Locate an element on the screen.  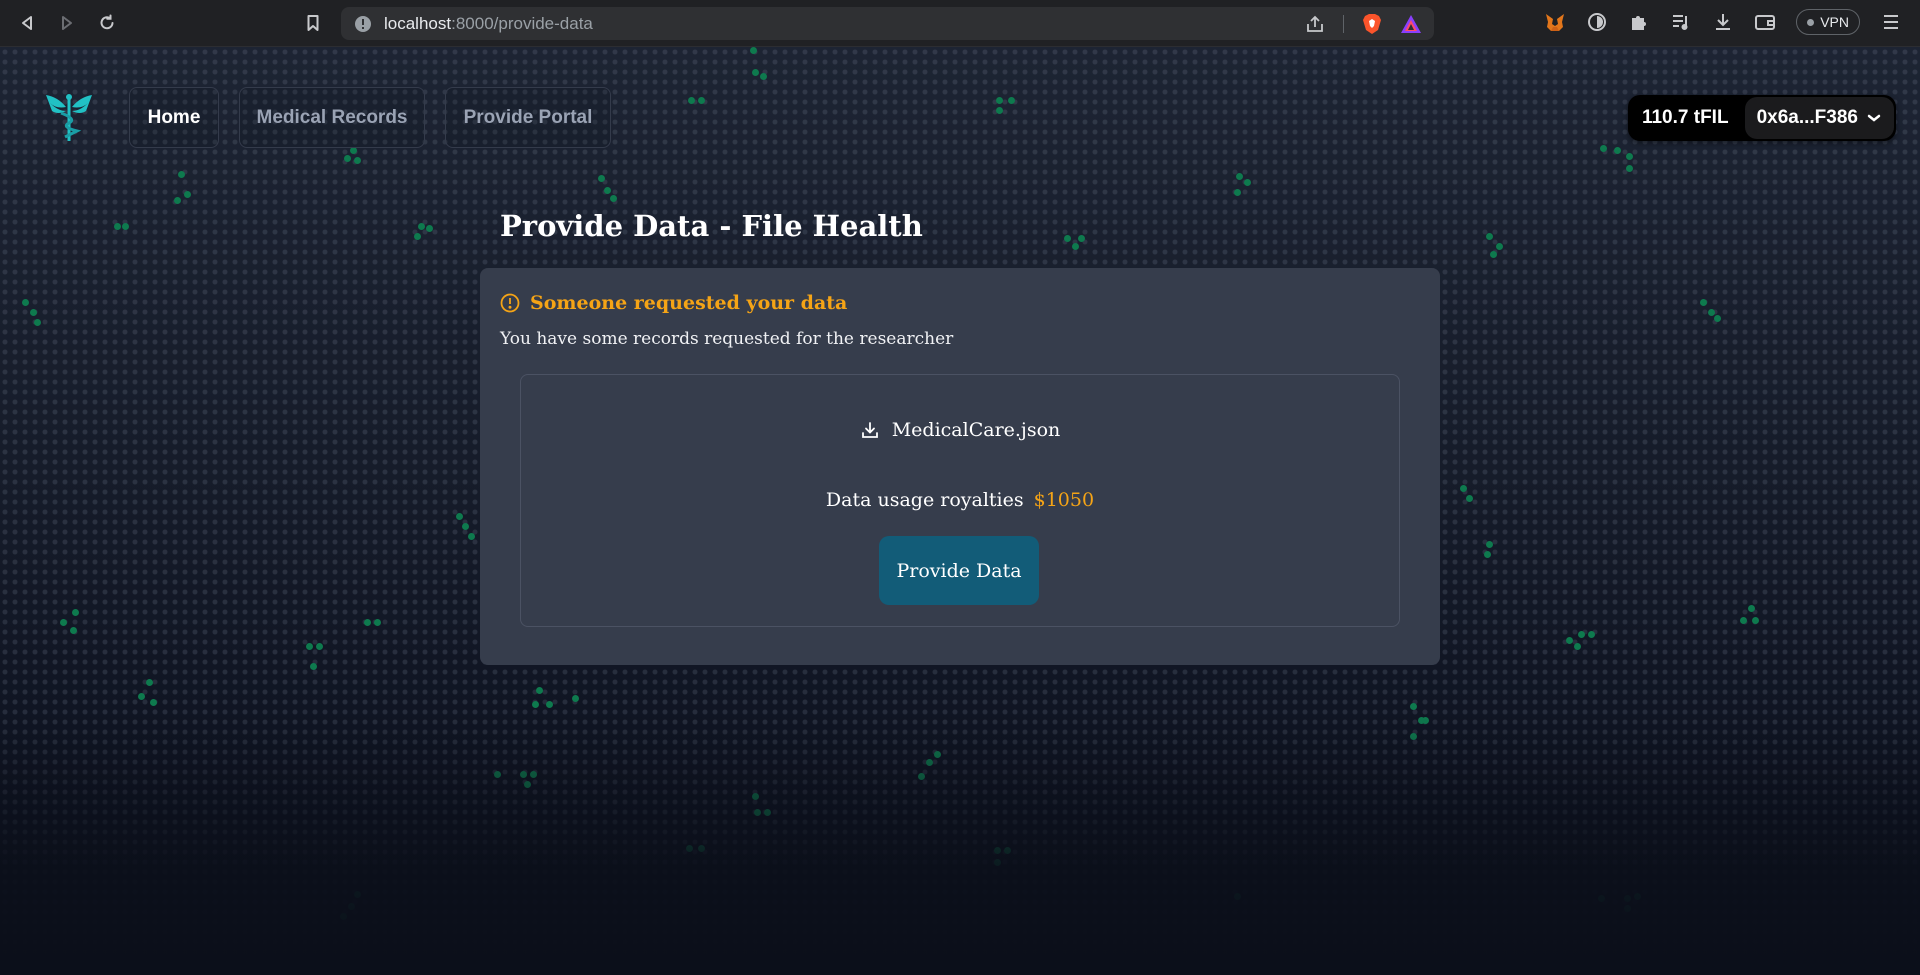
nav-tab-provide-portal: Provide Portal is located at coordinates (528, 117).